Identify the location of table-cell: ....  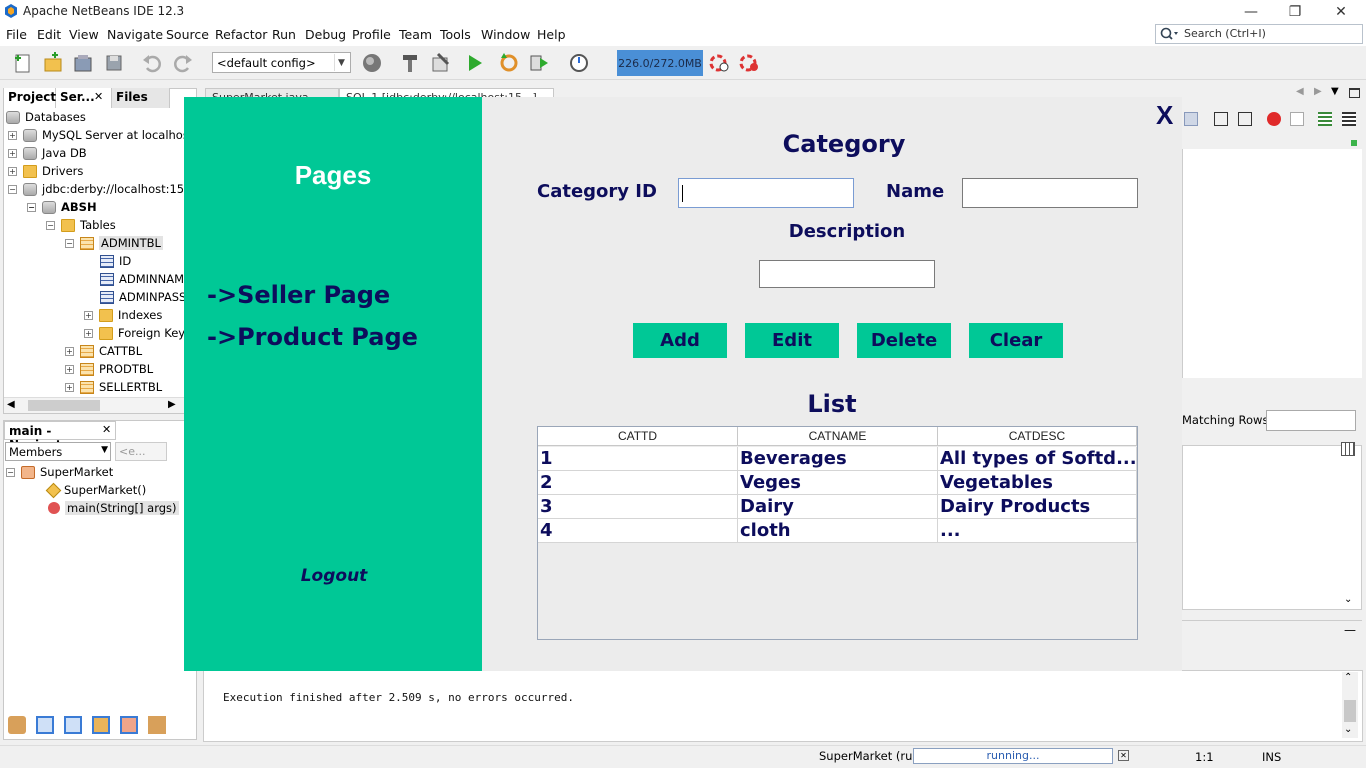
(1037, 531).